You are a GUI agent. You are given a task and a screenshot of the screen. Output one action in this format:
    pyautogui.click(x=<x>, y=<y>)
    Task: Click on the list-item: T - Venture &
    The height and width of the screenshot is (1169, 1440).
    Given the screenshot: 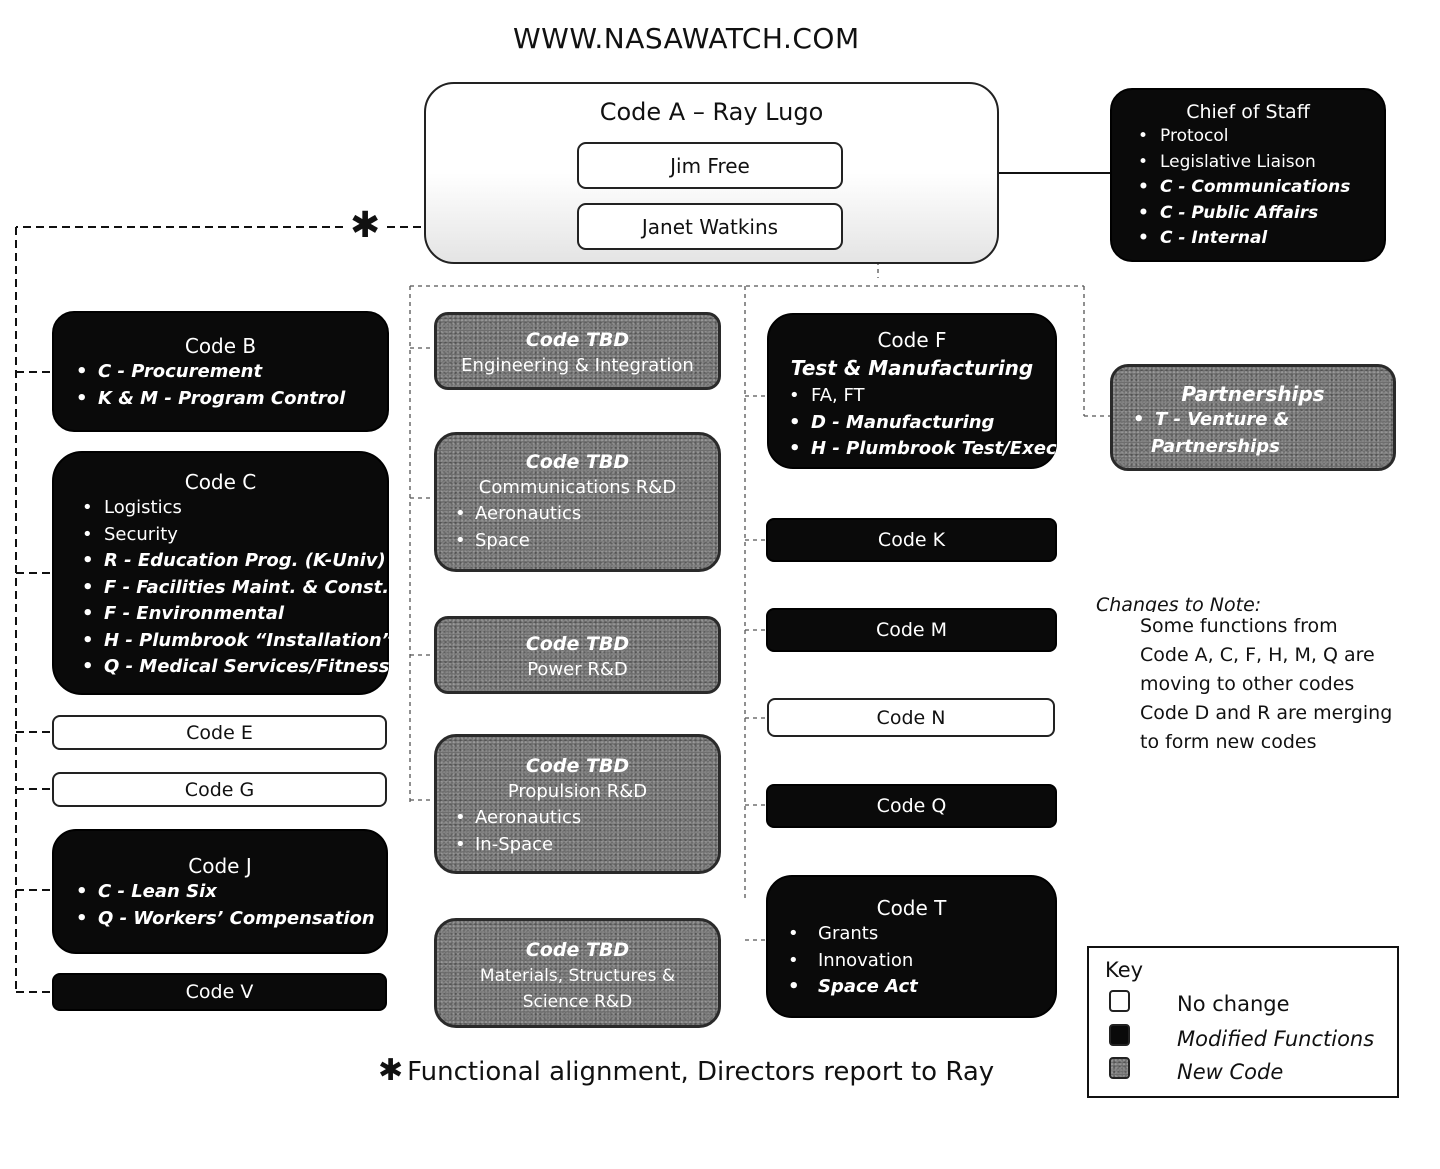 What is the action you would take?
    pyautogui.click(x=1261, y=420)
    